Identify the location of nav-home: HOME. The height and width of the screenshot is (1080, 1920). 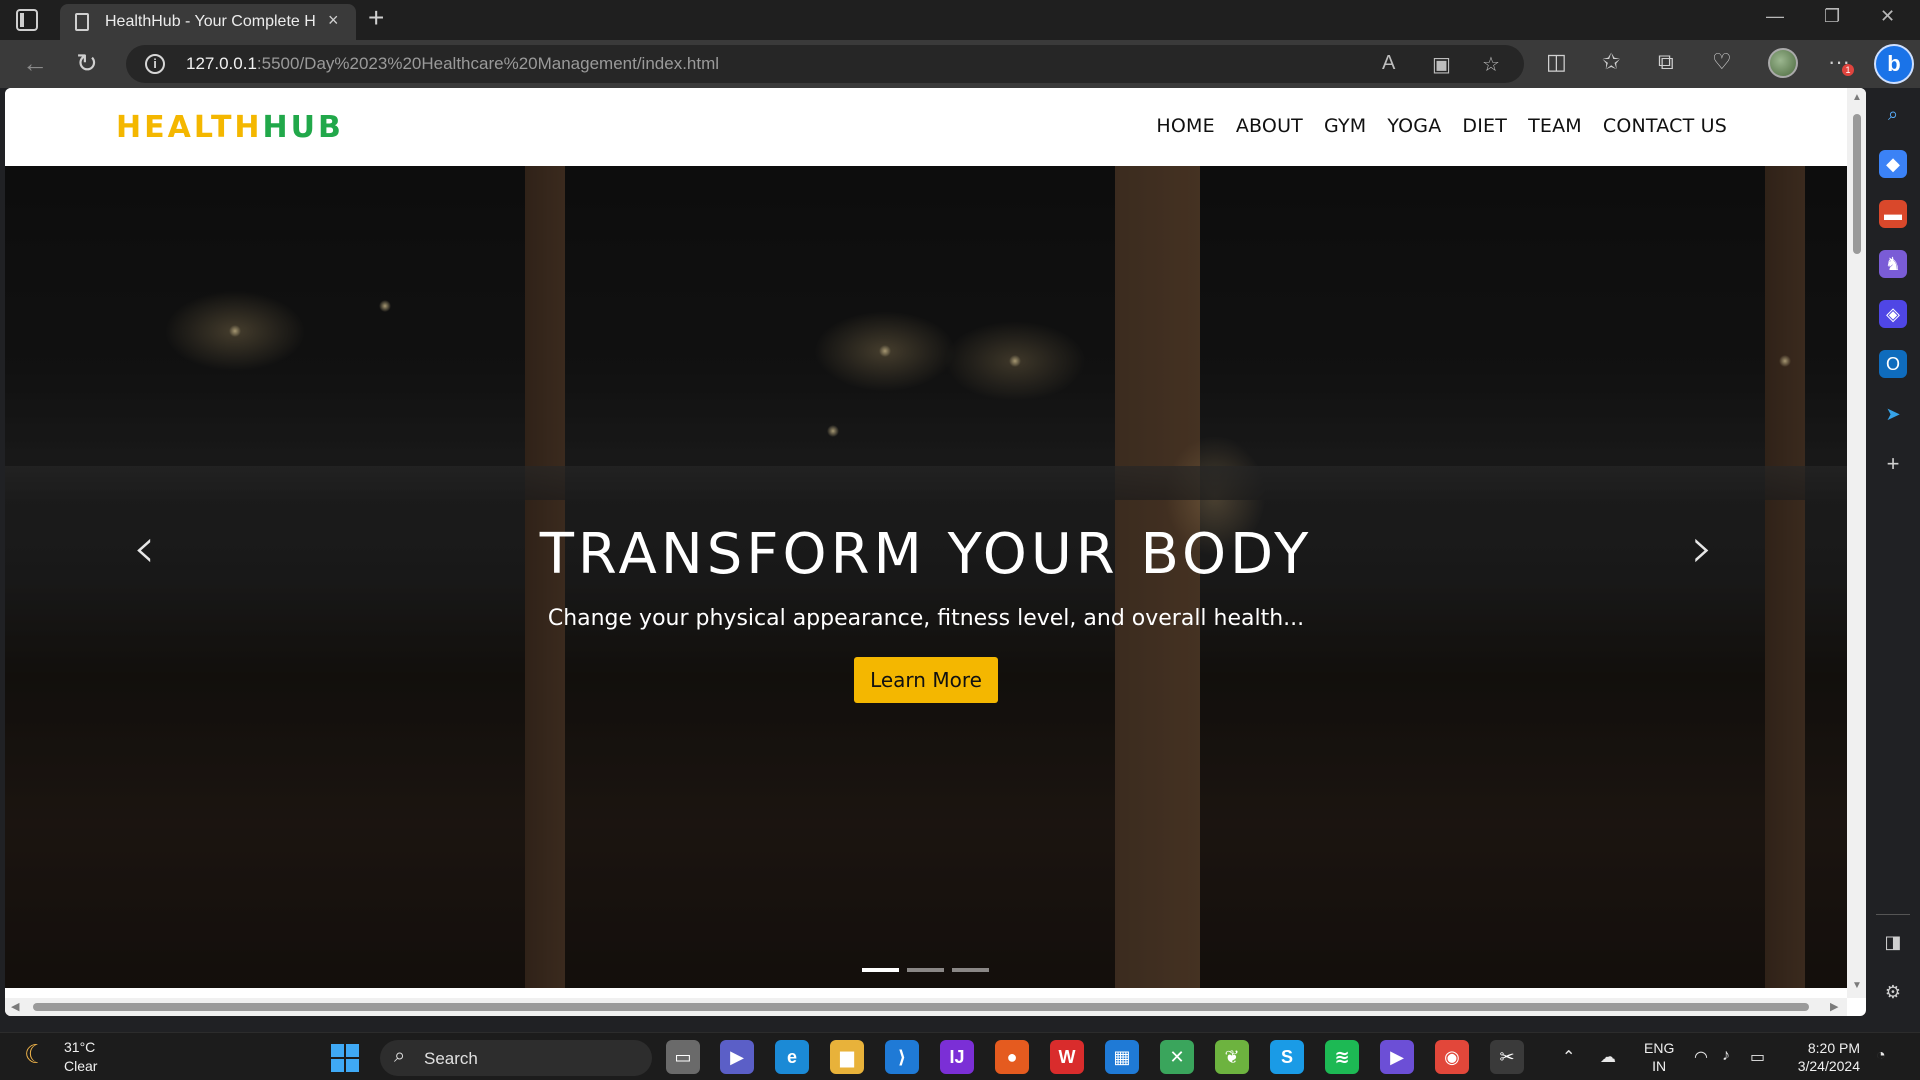
(1185, 126).